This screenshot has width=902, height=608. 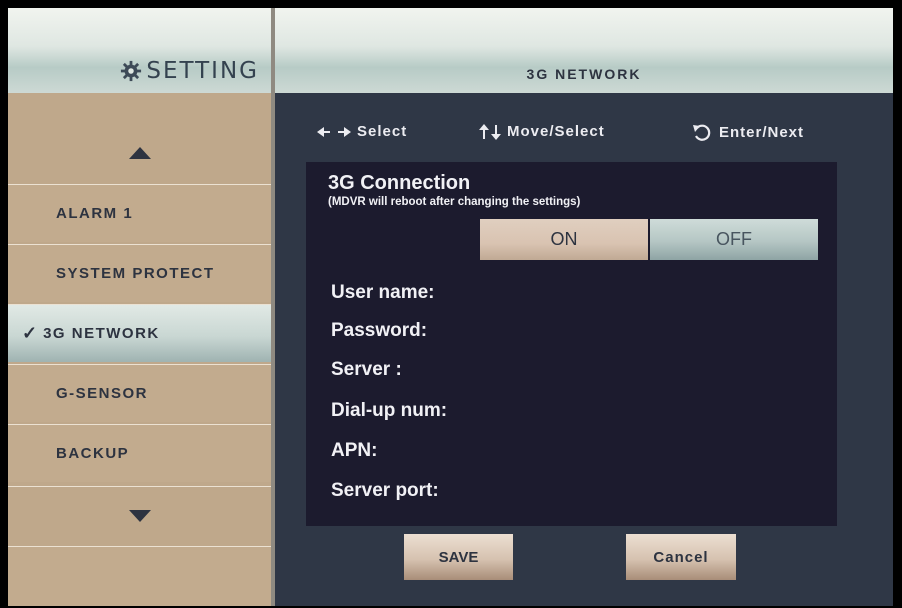 What do you see at coordinates (273, 307) in the screenshot?
I see `sidebar-divider` at bounding box center [273, 307].